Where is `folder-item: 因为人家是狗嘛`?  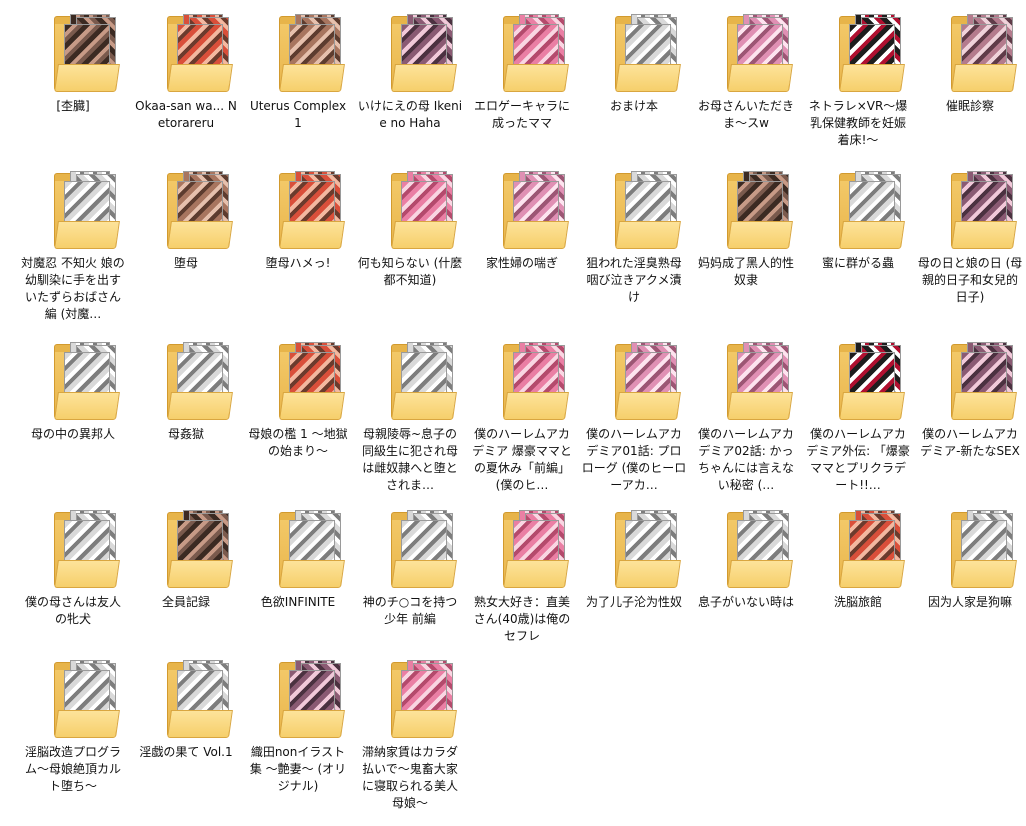 folder-item: 因为人家是狗嘛 is located at coordinates (970, 593).